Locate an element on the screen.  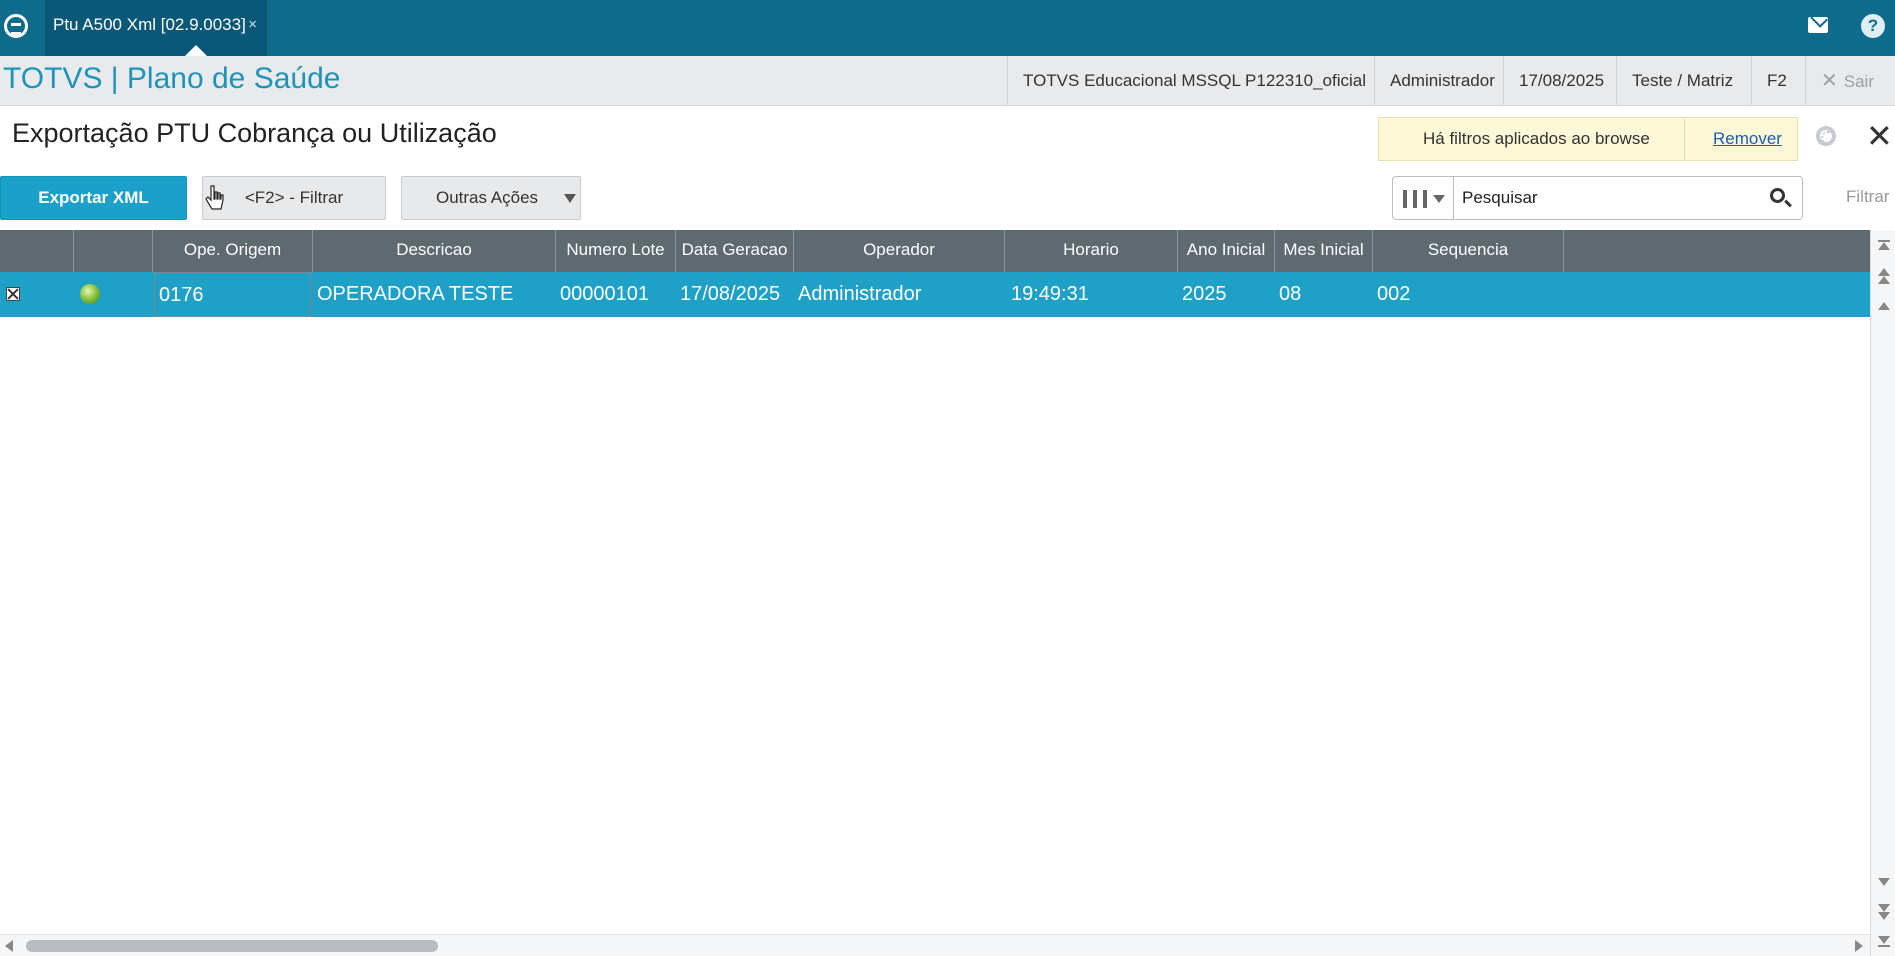
vertical-scrollbar is located at coordinates (1882, 593).